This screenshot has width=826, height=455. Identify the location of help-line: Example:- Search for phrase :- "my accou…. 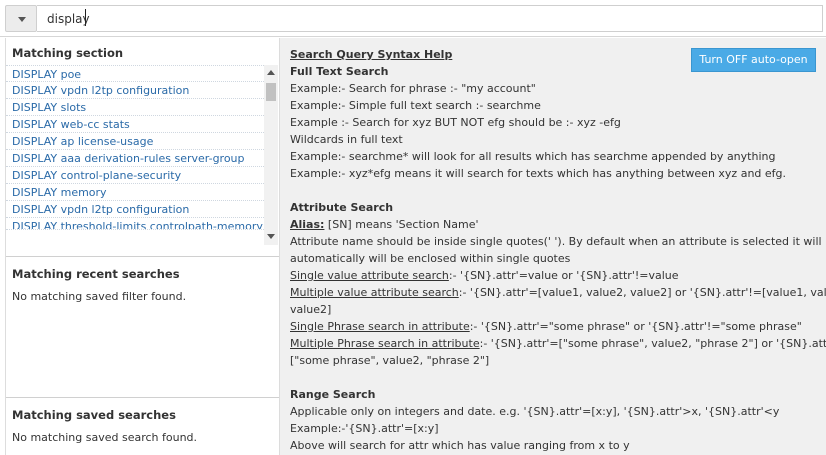
(413, 88).